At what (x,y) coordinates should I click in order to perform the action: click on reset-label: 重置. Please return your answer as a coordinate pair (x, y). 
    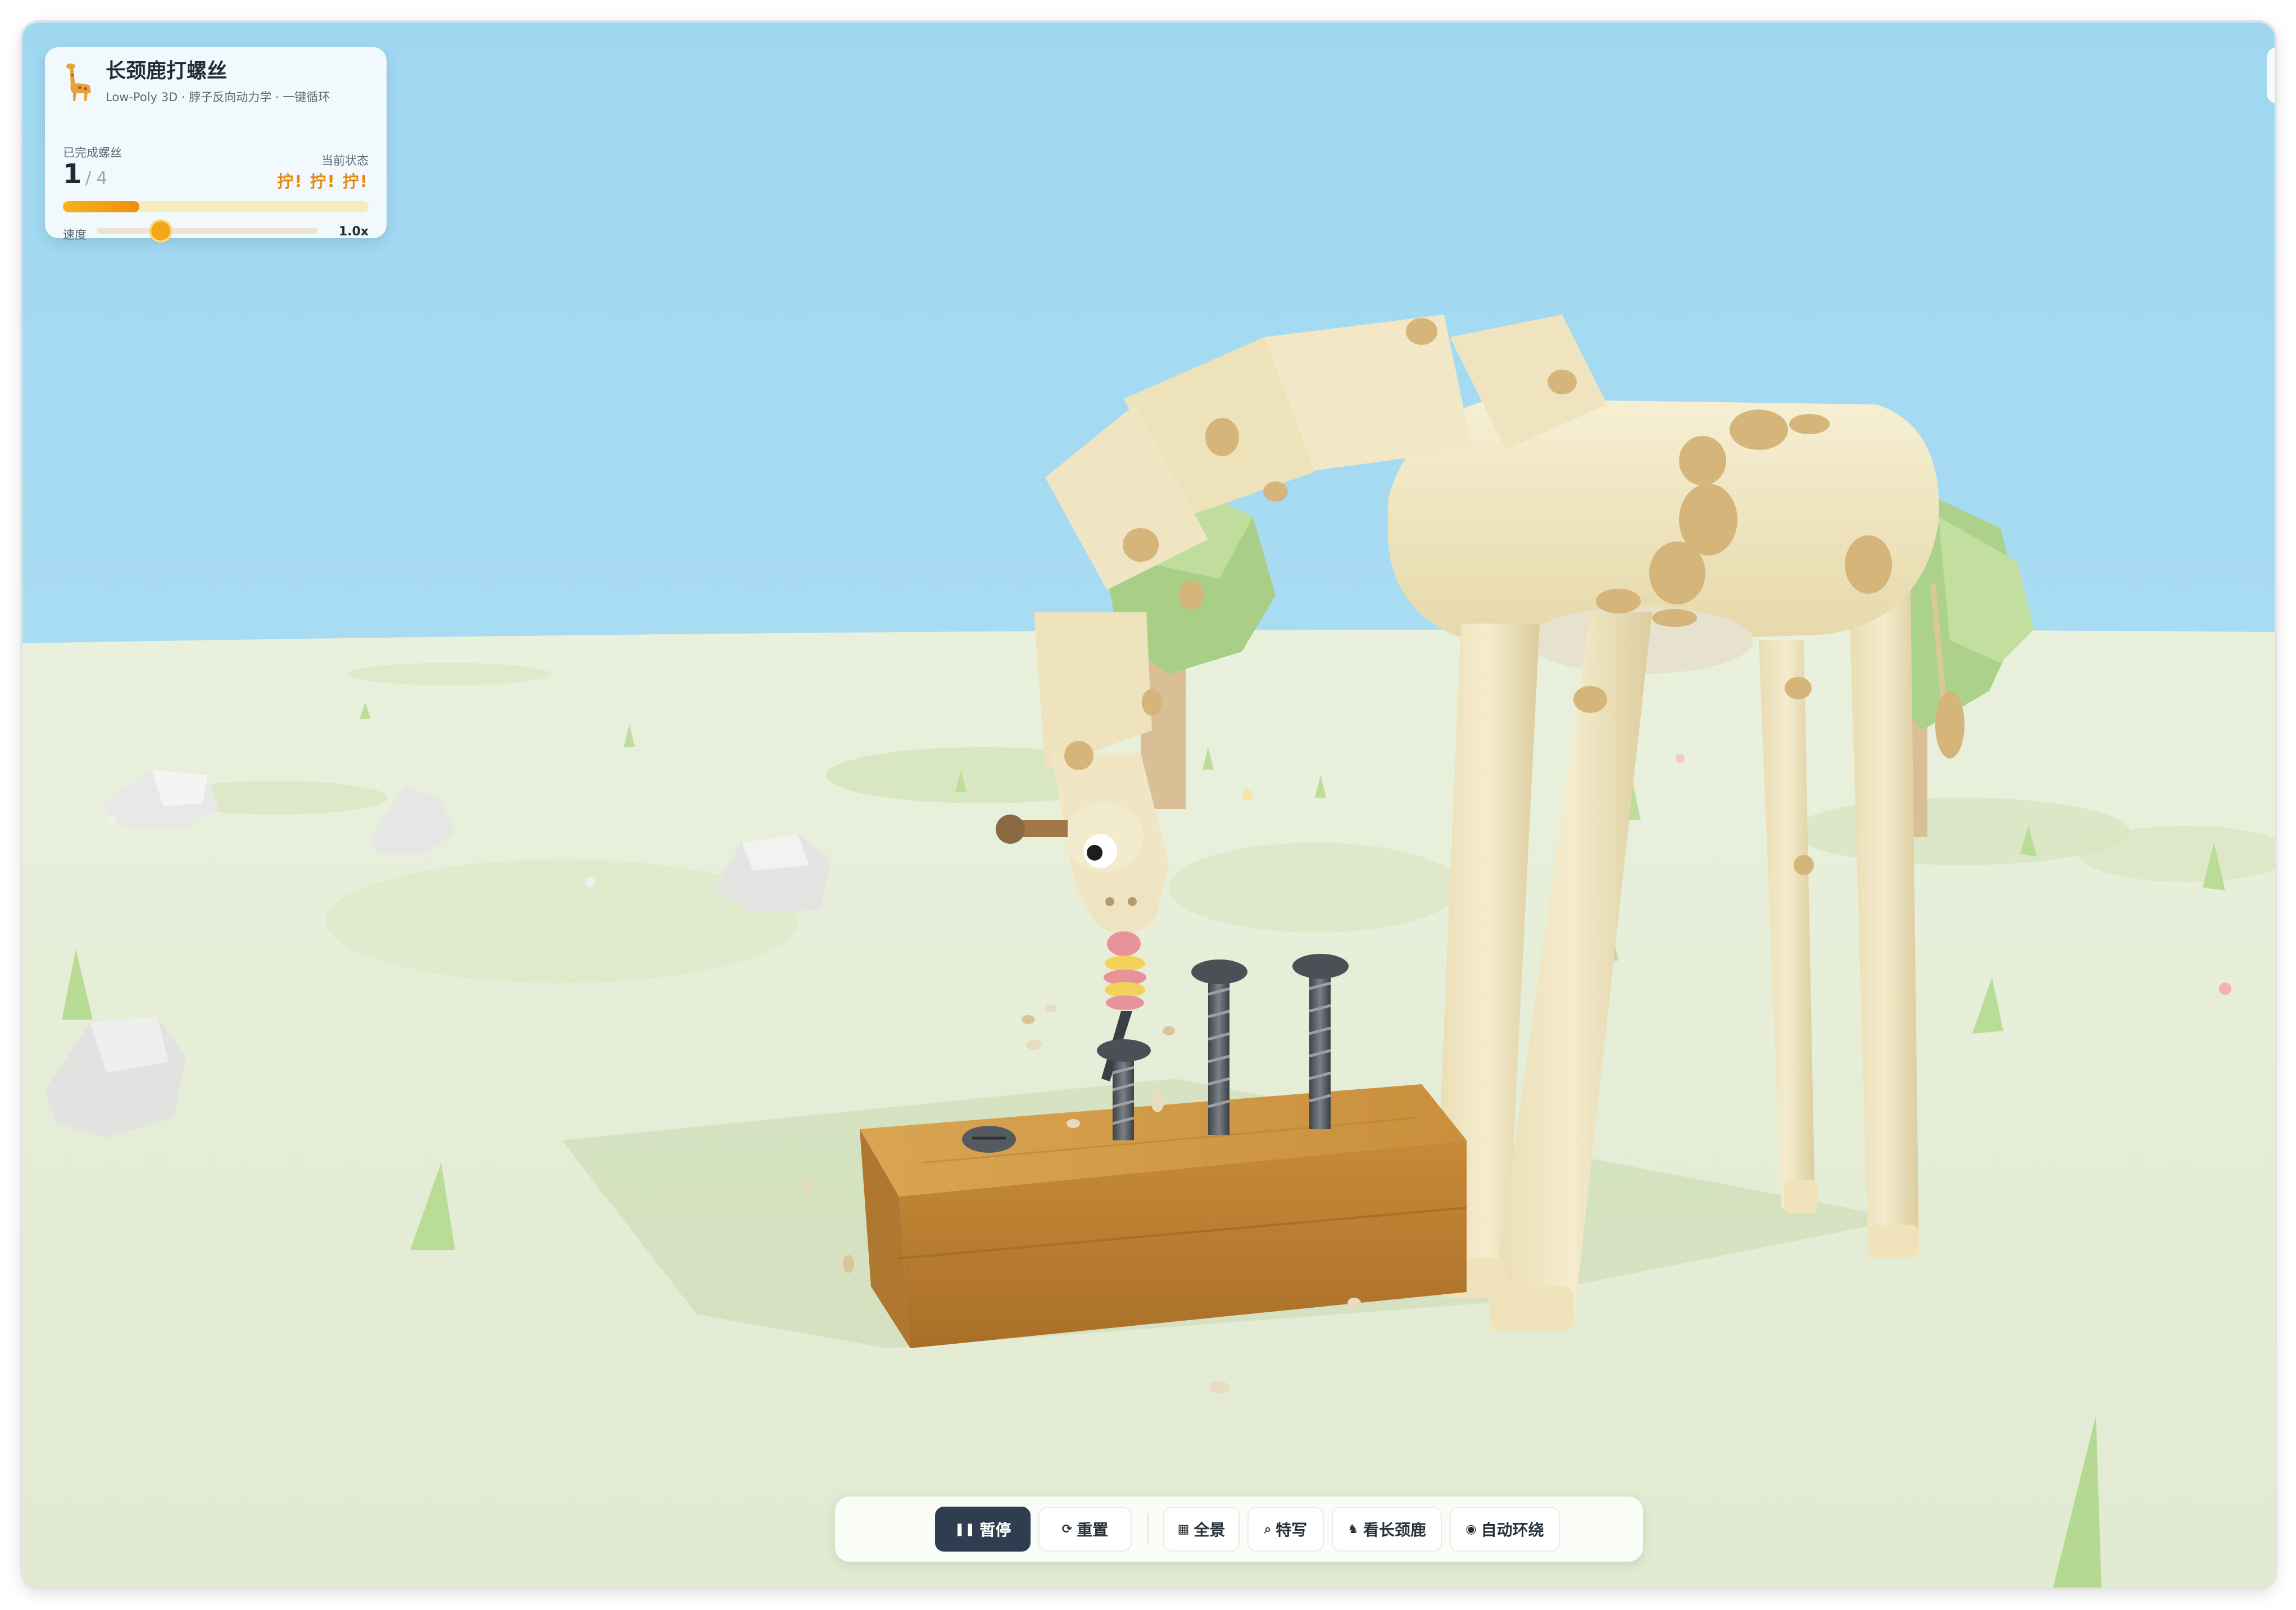
    Looking at the image, I should click on (1093, 1530).